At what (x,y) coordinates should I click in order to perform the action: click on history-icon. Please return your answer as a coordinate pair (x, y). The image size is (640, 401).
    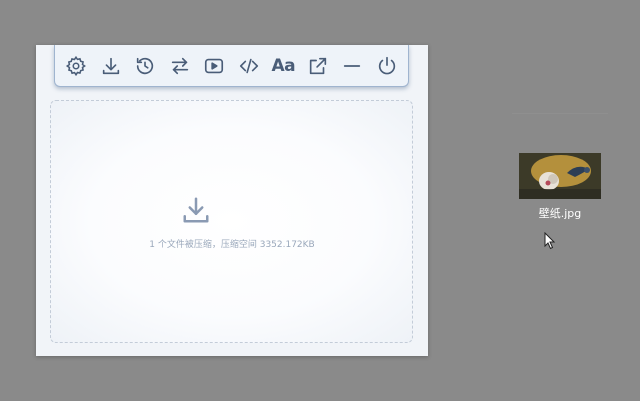
    Looking at the image, I should click on (145, 65).